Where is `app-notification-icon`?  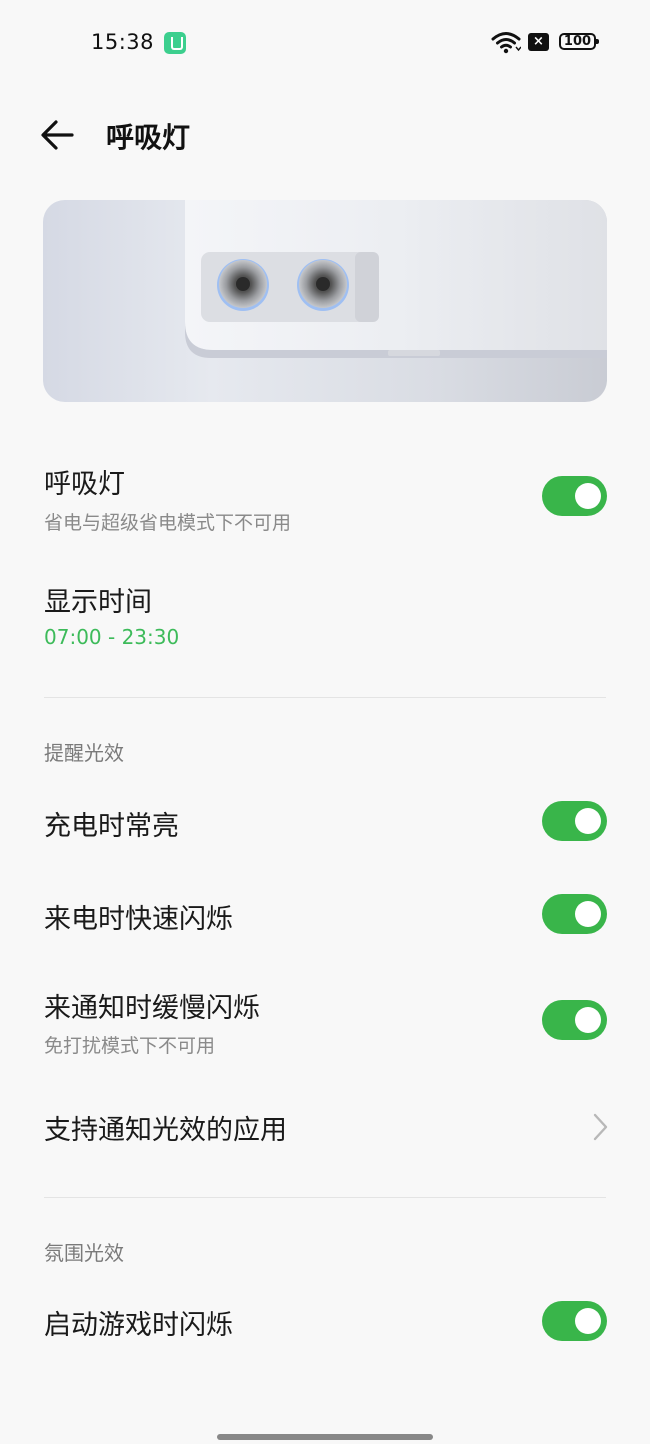 app-notification-icon is located at coordinates (175, 43).